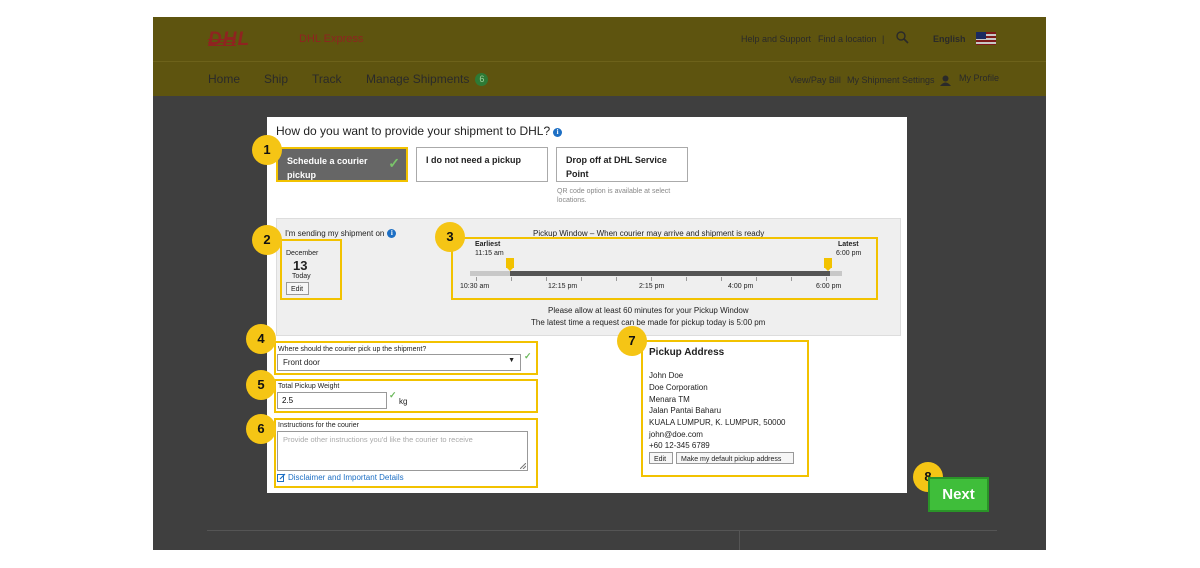 The height and width of the screenshot is (568, 1200). Describe the element at coordinates (318, 425) in the screenshot. I see `instructions-label: Instructions for the courier` at that location.